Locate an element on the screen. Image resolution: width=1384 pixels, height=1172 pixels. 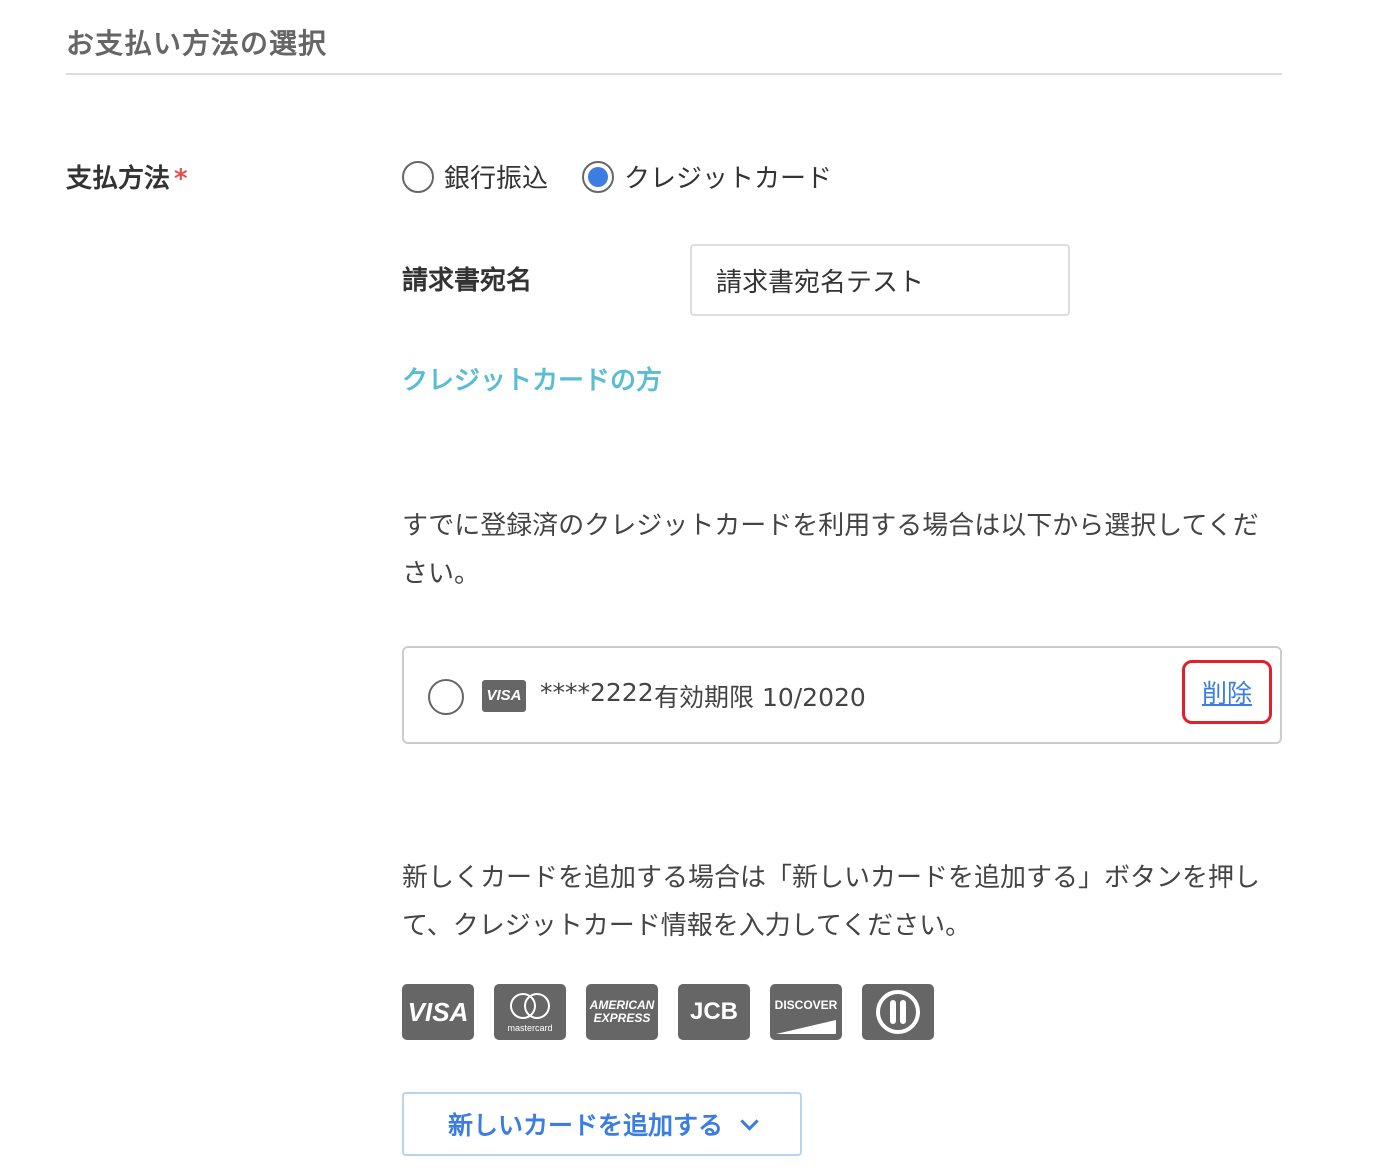
radio-bank-transfer is located at coordinates (418, 176).